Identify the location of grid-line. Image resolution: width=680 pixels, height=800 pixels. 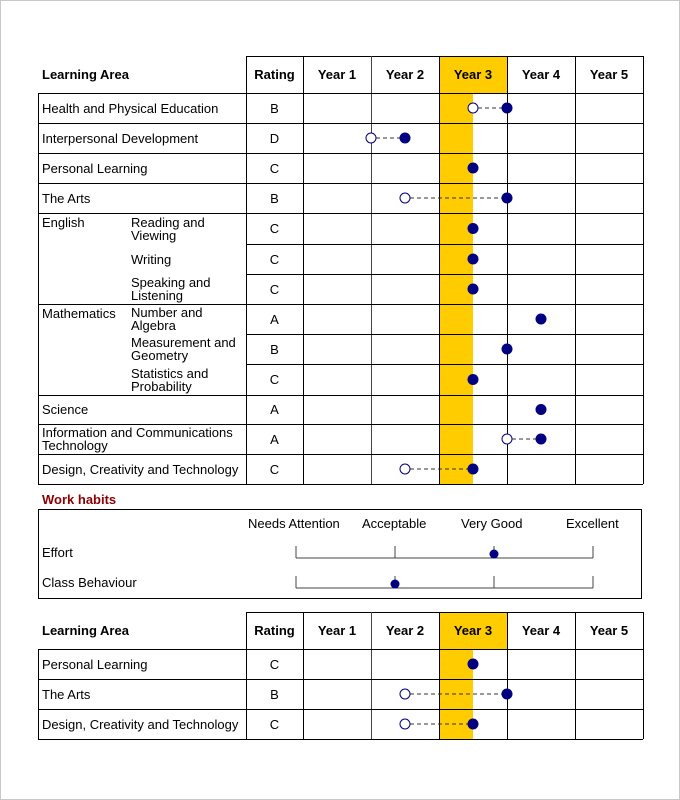
(340, 739).